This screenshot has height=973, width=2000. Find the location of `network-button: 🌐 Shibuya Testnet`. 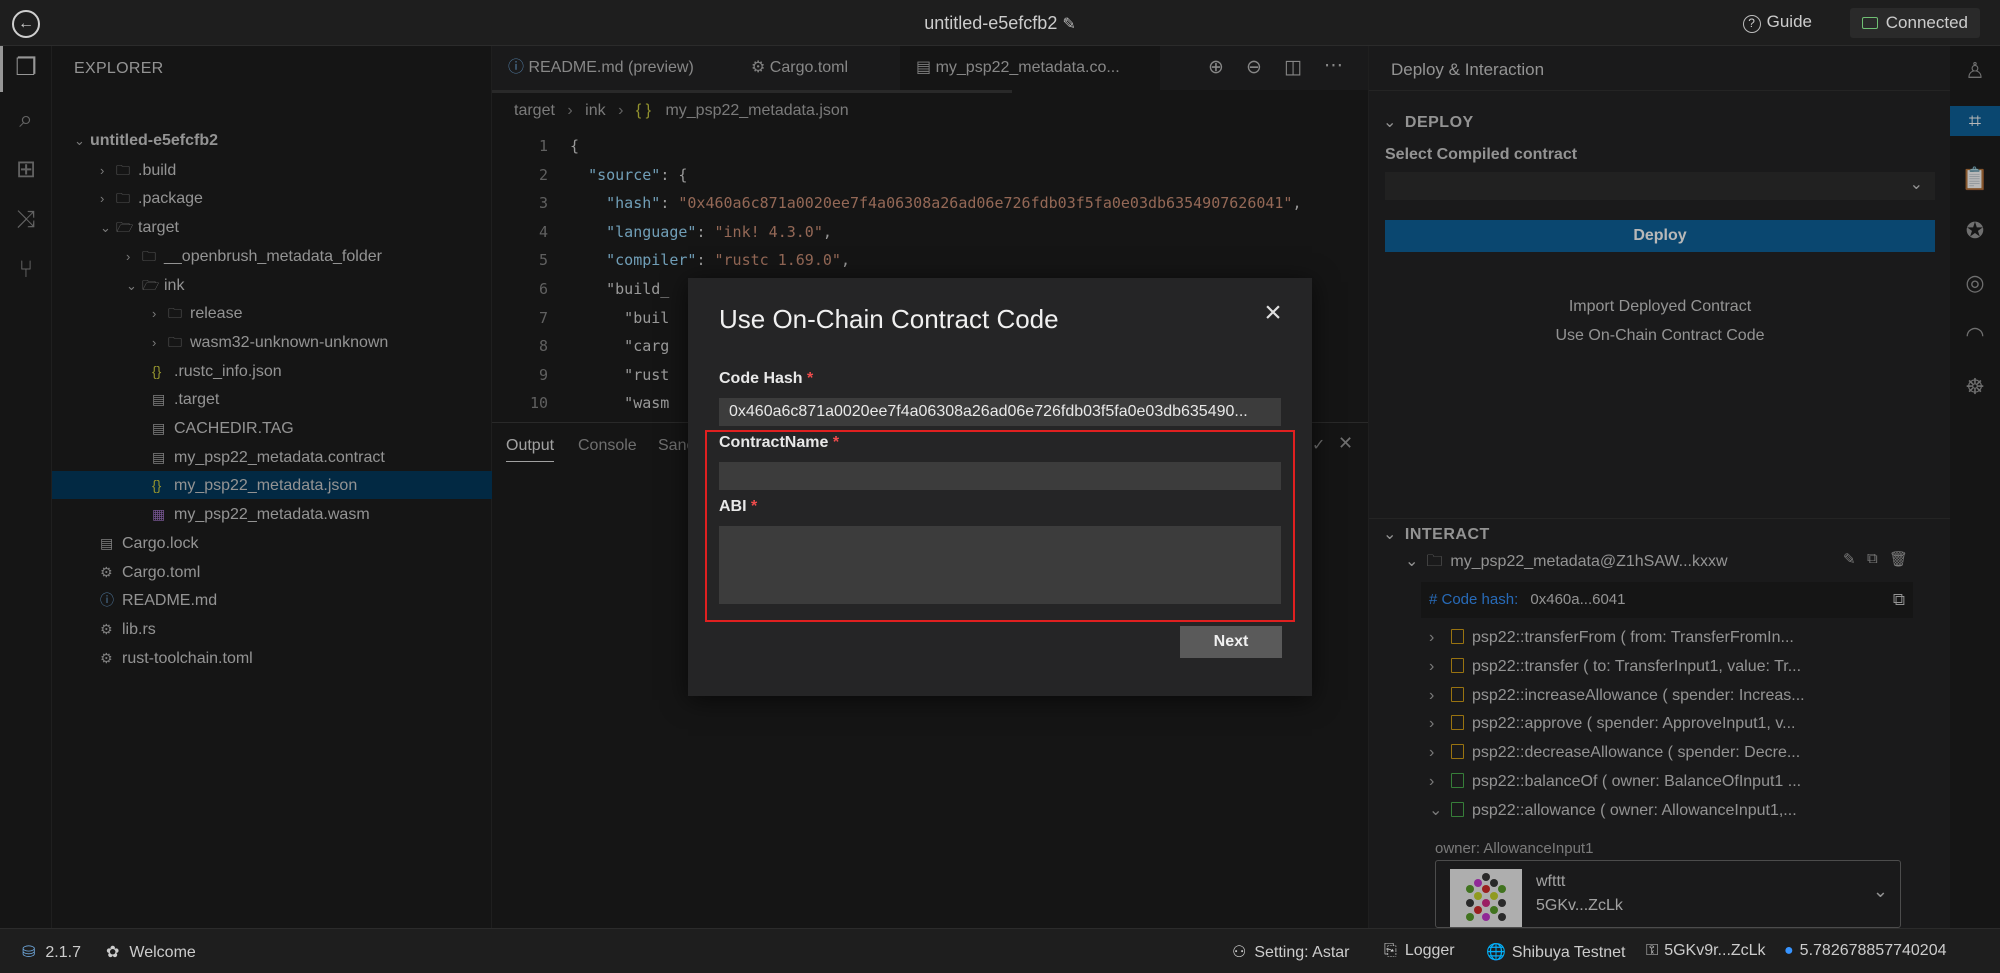

network-button: 🌐 Shibuya Testnet is located at coordinates (1555, 952).